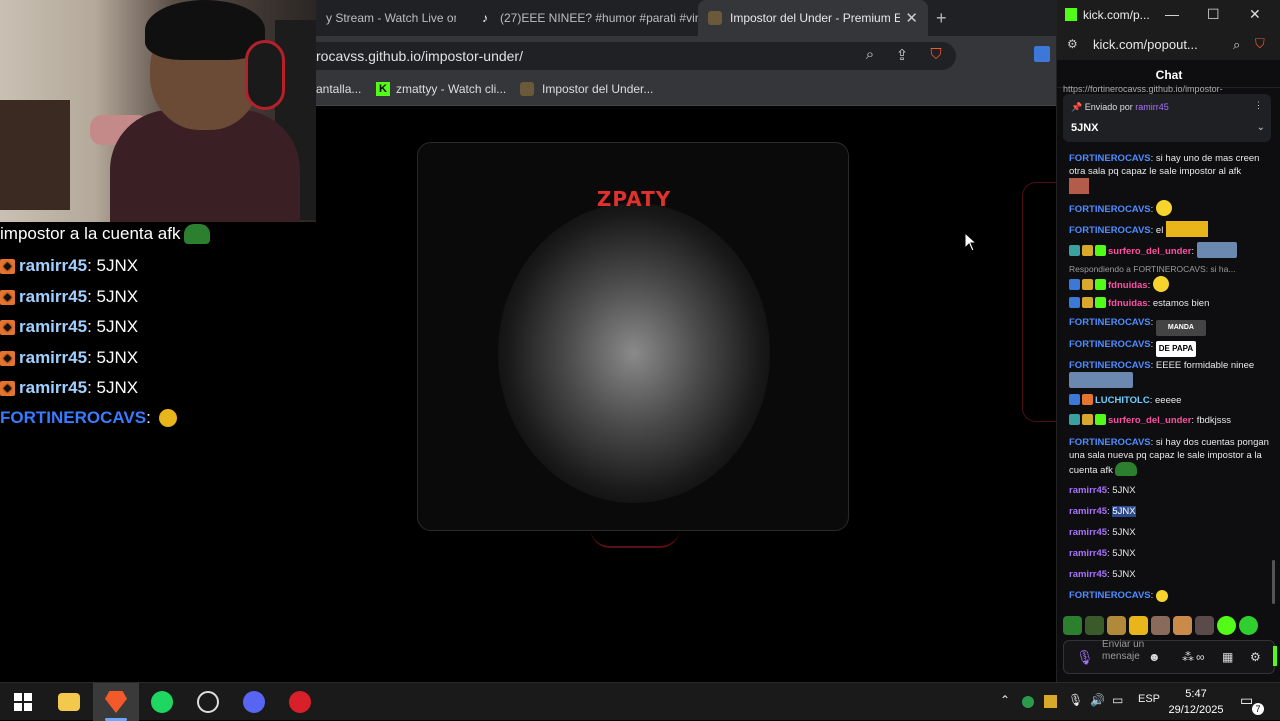 The width and height of the screenshot is (1280, 721). I want to click on address-bar: rocavss.github.io/impostor-under/ ⌕ ⇪ ⛉, so click(636, 56).